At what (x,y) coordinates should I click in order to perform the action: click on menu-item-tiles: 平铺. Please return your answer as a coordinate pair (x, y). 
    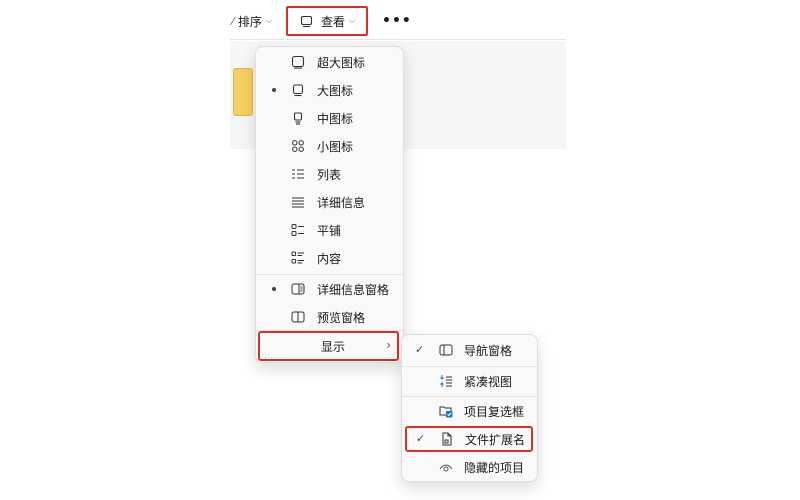
    Looking at the image, I should click on (329, 230).